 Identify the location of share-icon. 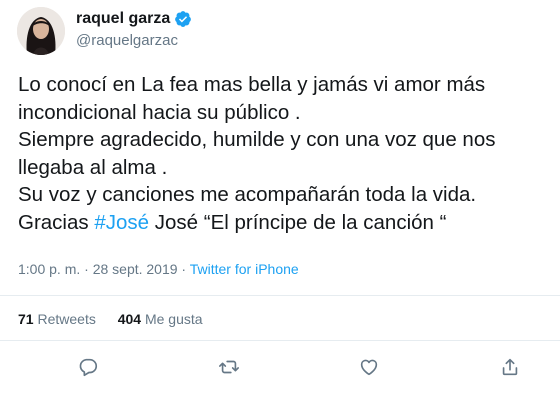
(510, 367).